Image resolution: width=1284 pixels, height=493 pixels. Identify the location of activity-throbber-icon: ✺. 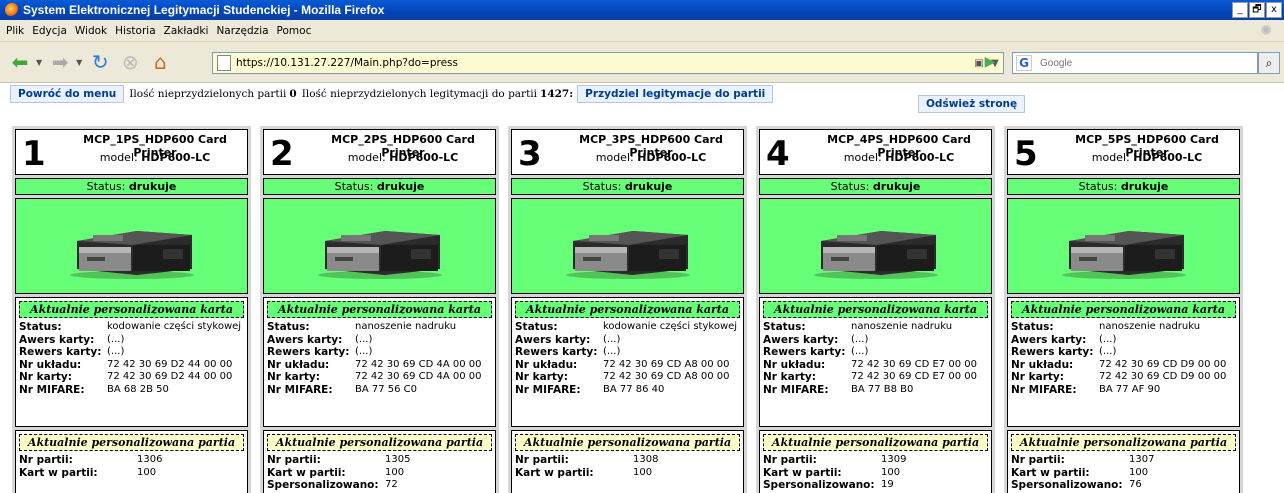
(1266, 30).